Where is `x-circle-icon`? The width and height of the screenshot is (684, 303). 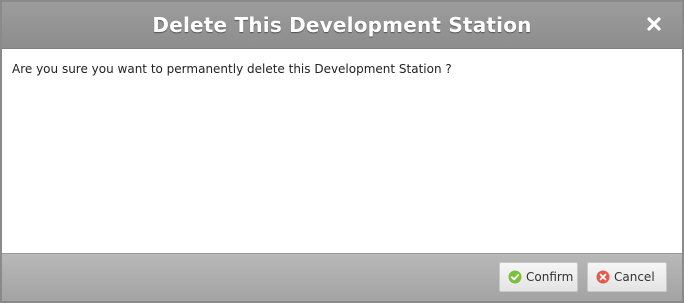 x-circle-icon is located at coordinates (603, 277).